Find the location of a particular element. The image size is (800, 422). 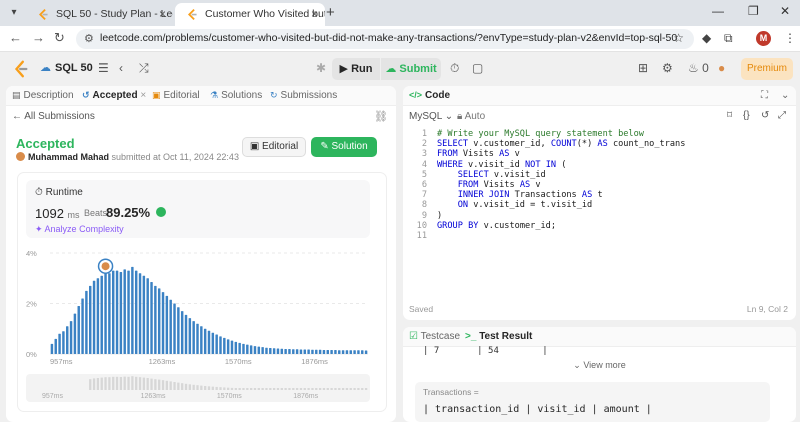

collapse-icon: ⌄ is located at coordinates (785, 95).